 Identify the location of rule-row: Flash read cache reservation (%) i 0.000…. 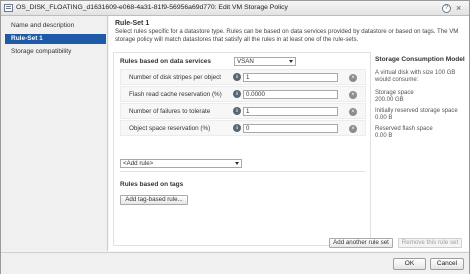
(243, 94).